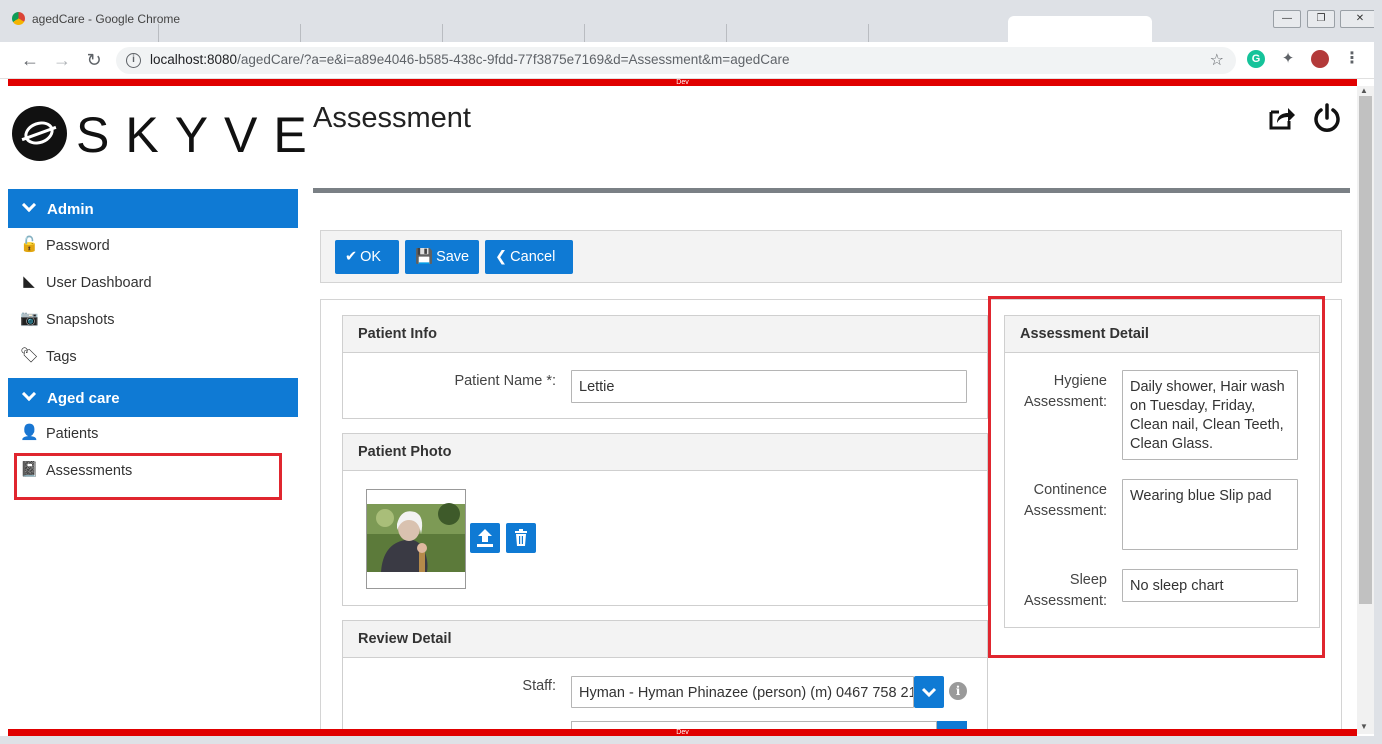  What do you see at coordinates (1352, 59) in the screenshot?
I see `browser-menu-icon: ⋮` at bounding box center [1352, 59].